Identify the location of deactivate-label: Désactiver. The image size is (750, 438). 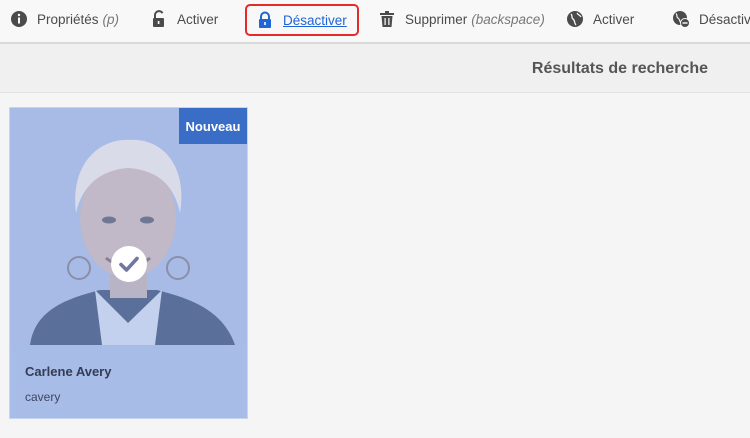
(315, 20).